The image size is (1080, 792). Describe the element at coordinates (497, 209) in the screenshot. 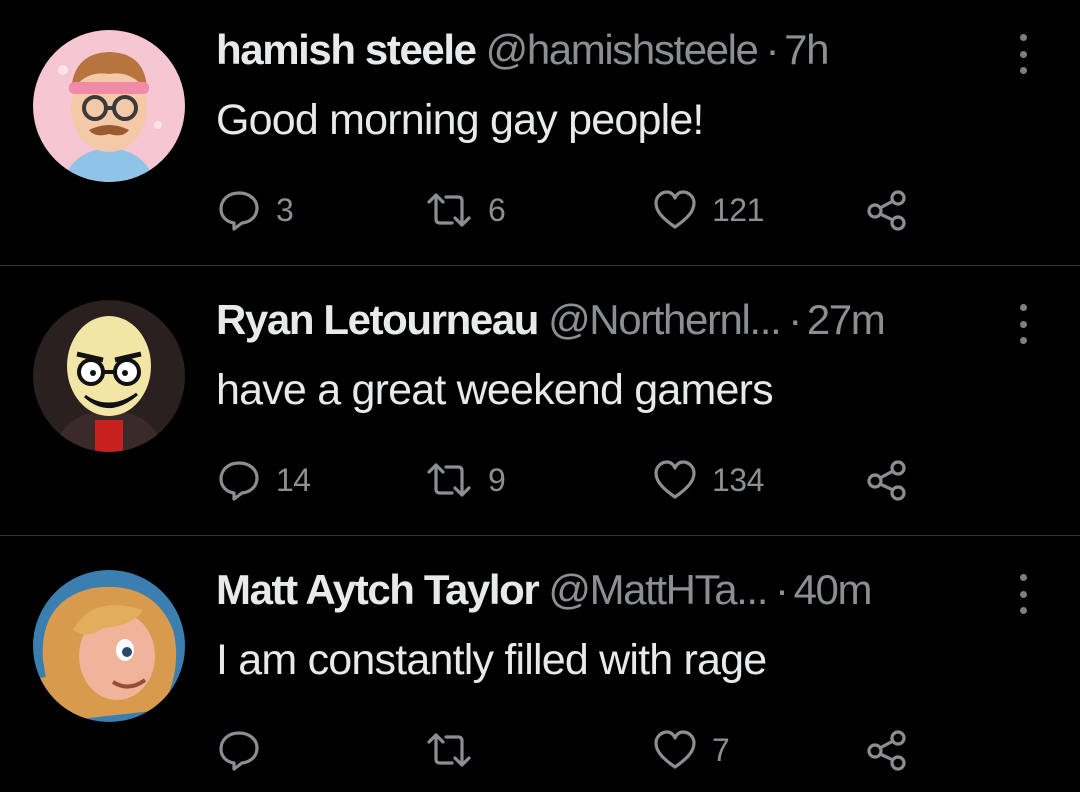

I see `retweet-count: 6` at that location.